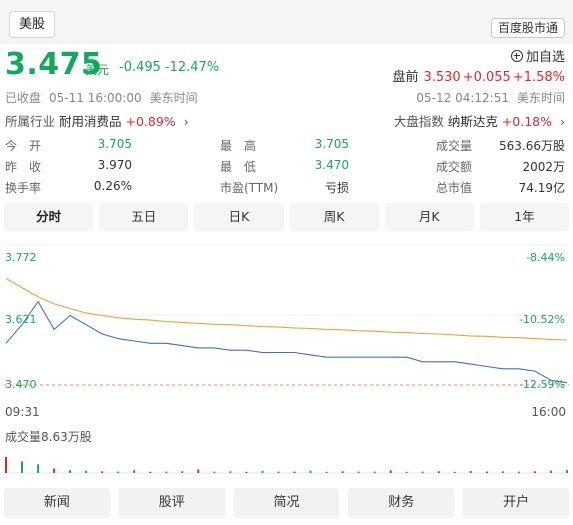  I want to click on nav-stock-comments: 股评, so click(171, 503).